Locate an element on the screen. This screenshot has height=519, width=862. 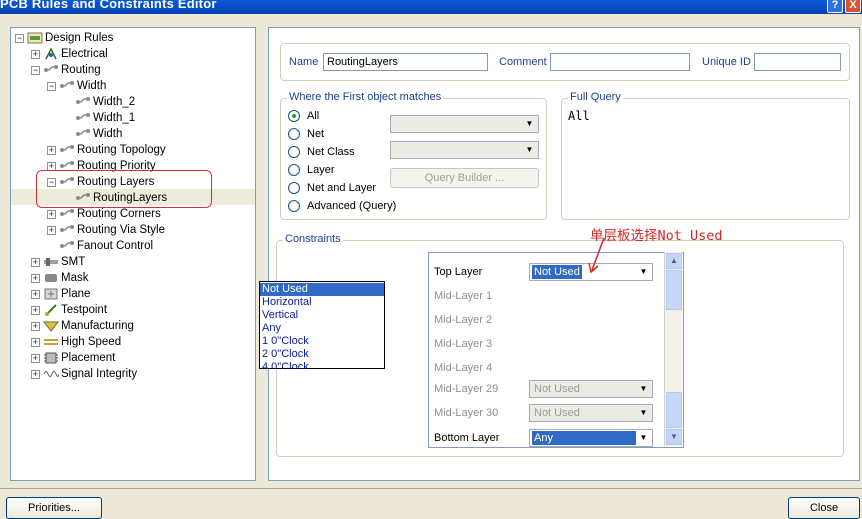
match-combo-1: ▼ is located at coordinates (464, 124).